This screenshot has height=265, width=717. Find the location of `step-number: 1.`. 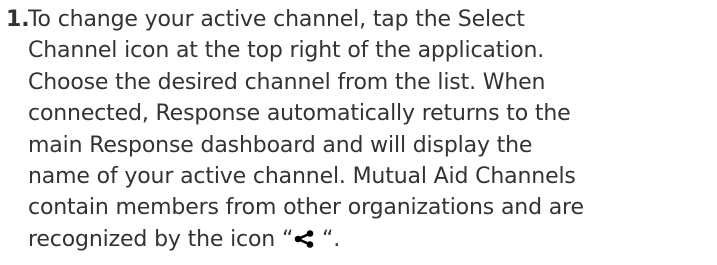

step-number: 1. is located at coordinates (18, 19).